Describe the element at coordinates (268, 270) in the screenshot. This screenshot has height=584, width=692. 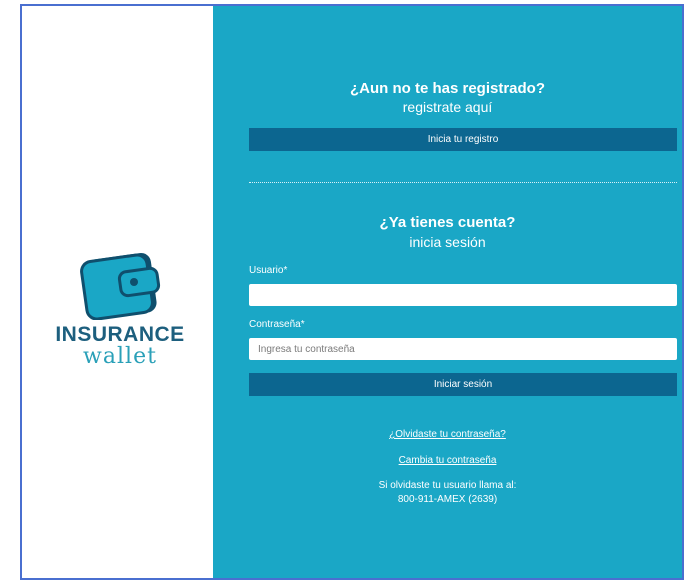
I see `username-label: Usuario*` at that location.